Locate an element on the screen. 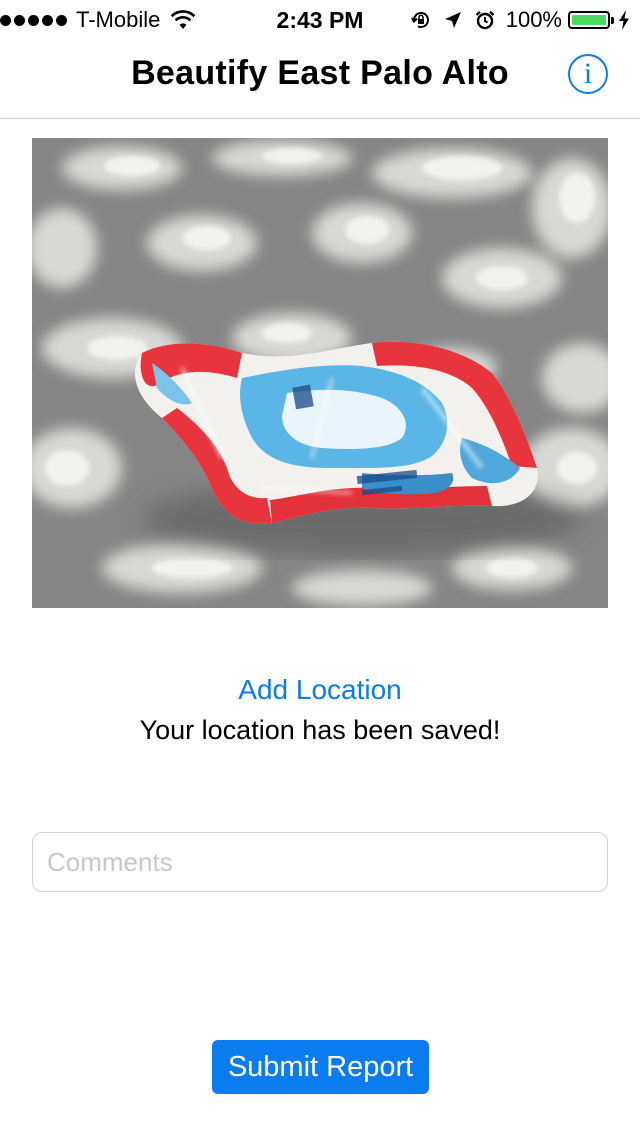  battery-fill is located at coordinates (589, 20).